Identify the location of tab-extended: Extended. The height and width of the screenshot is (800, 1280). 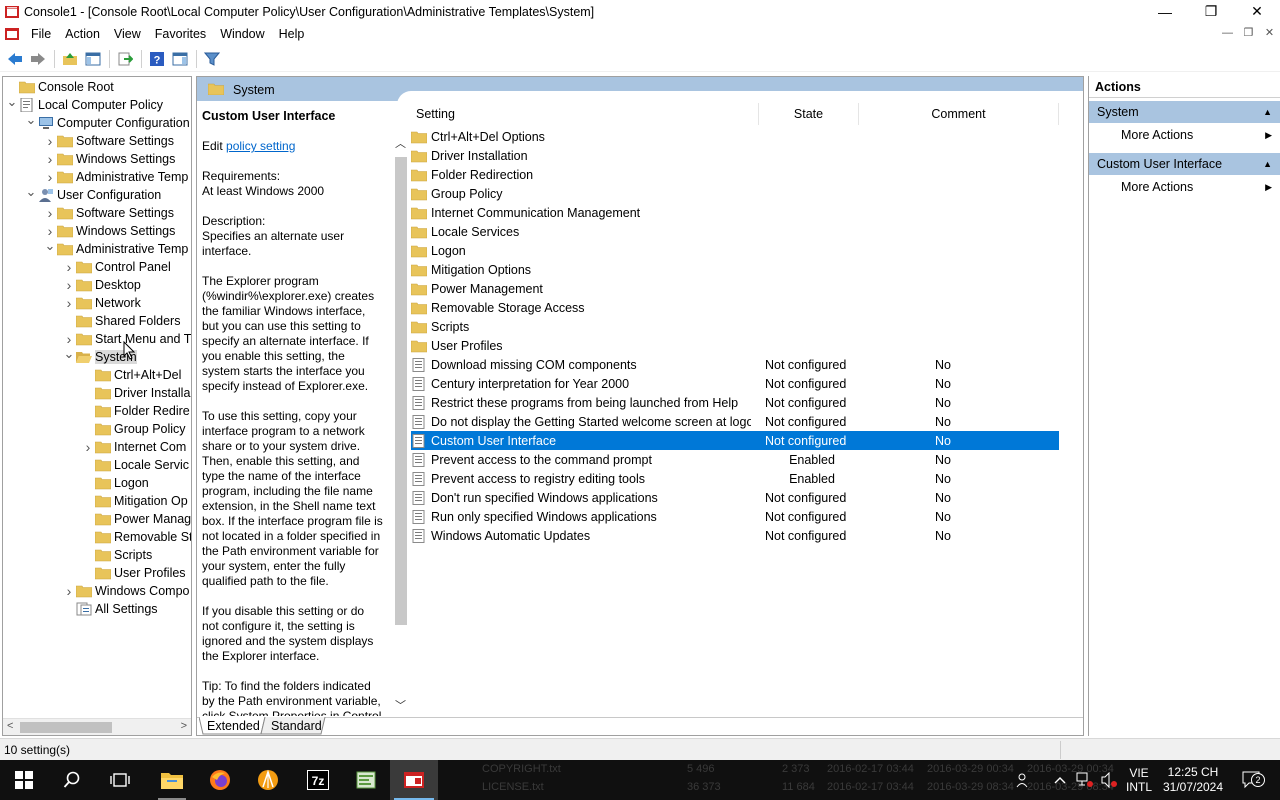
(233, 726).